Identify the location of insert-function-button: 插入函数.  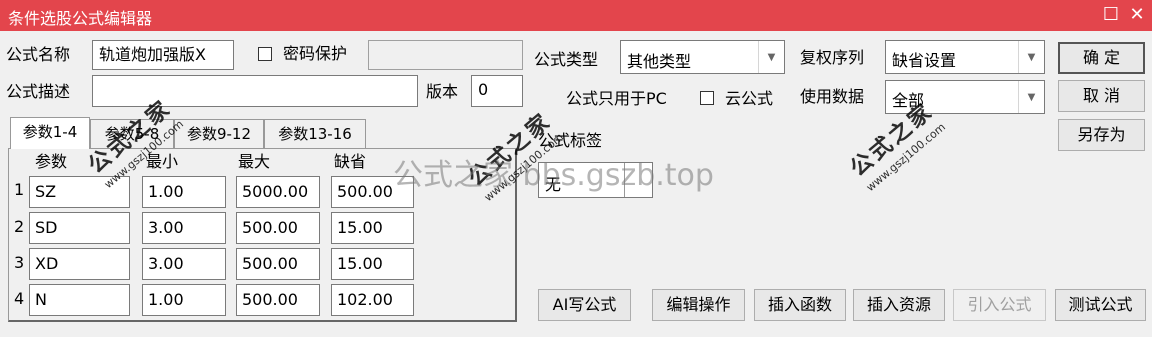
(800, 305).